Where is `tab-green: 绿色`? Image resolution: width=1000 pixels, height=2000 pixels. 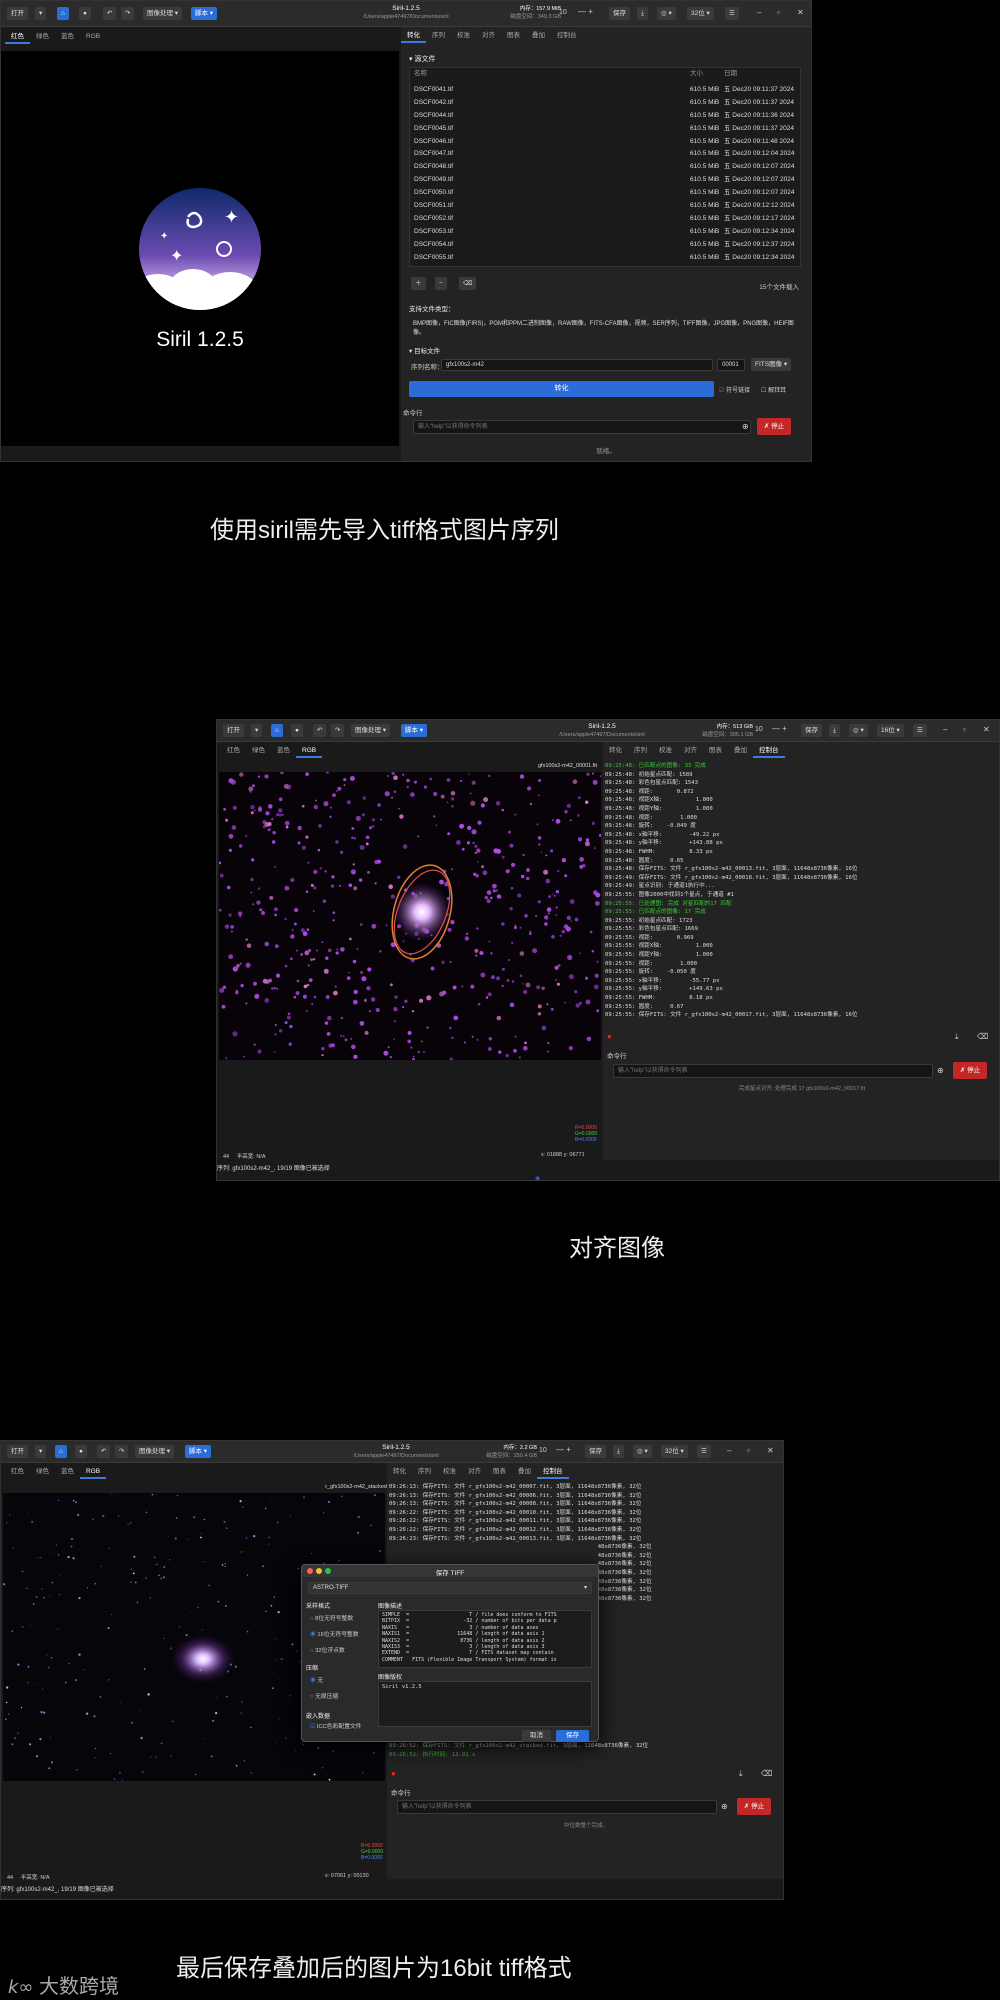 tab-green: 绿色 is located at coordinates (42, 1472).